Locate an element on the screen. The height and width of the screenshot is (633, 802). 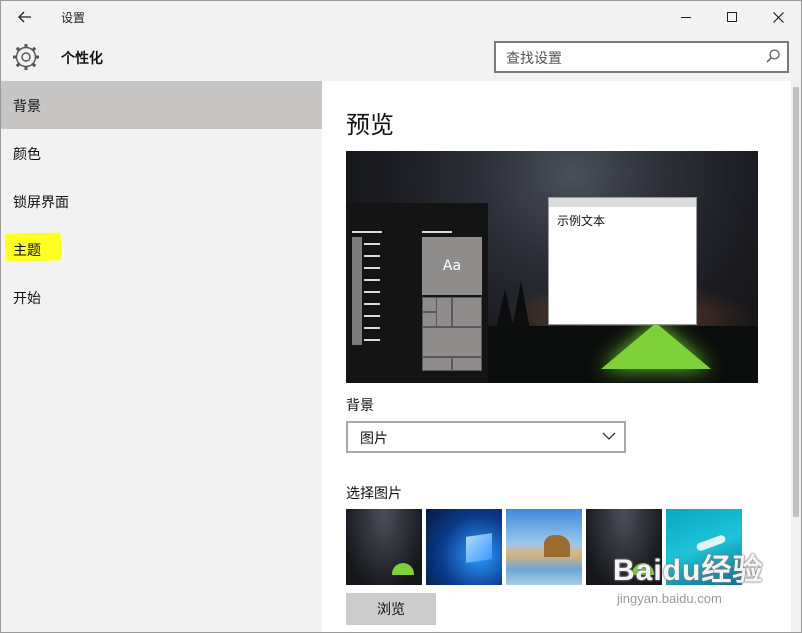
close-icon is located at coordinates (778, 17).